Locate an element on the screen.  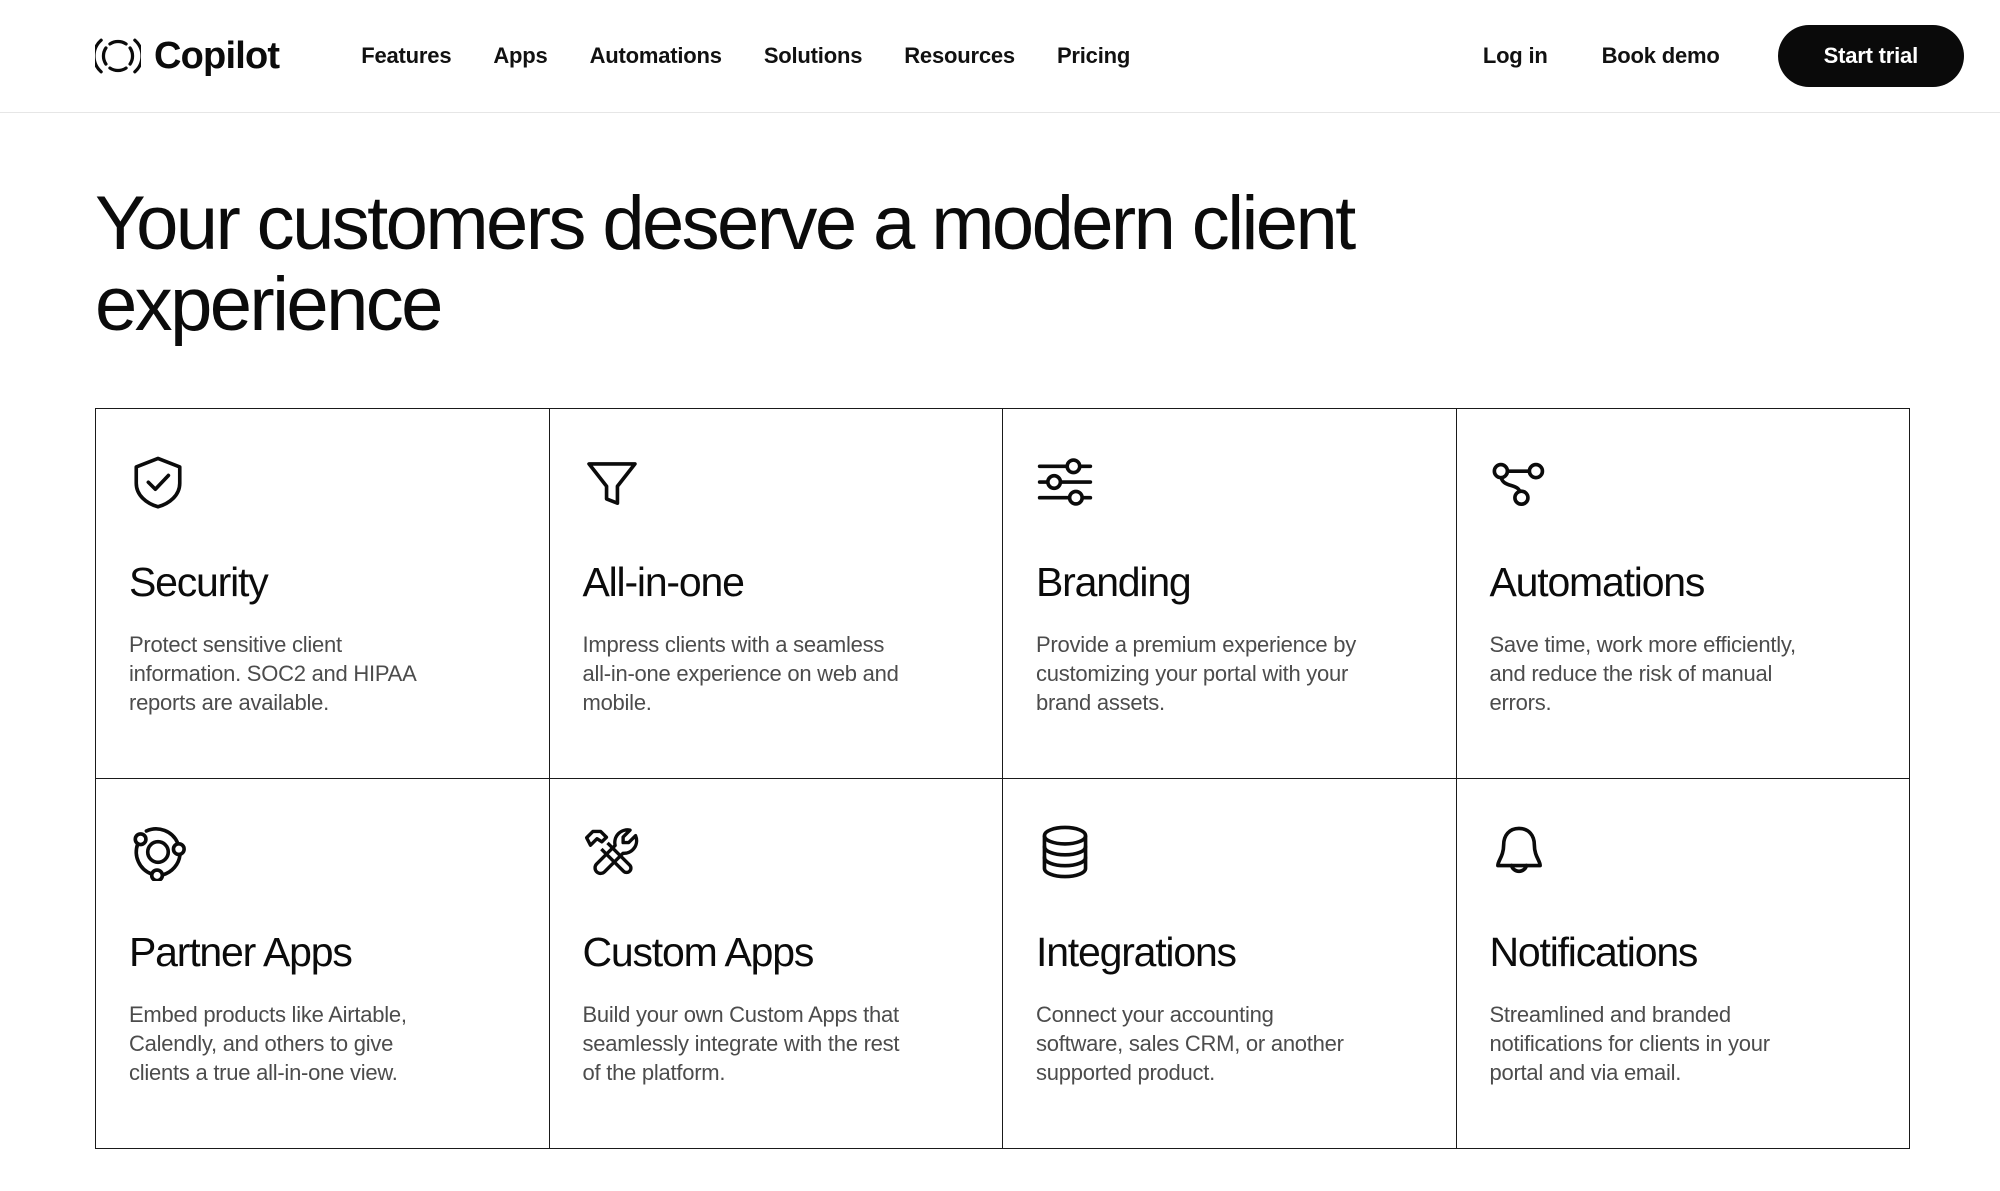
feature-title: Branding is located at coordinates (1114, 581).